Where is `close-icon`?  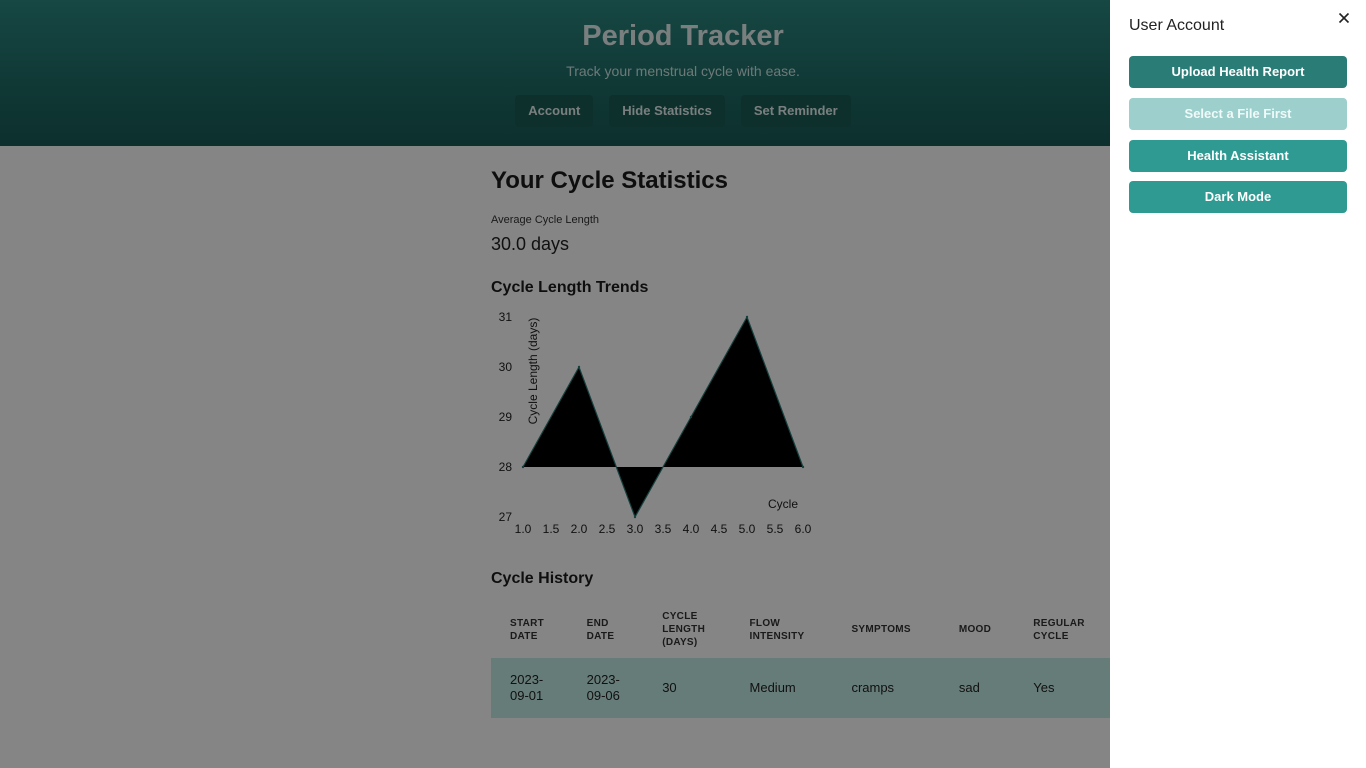 close-icon is located at coordinates (1344, 18).